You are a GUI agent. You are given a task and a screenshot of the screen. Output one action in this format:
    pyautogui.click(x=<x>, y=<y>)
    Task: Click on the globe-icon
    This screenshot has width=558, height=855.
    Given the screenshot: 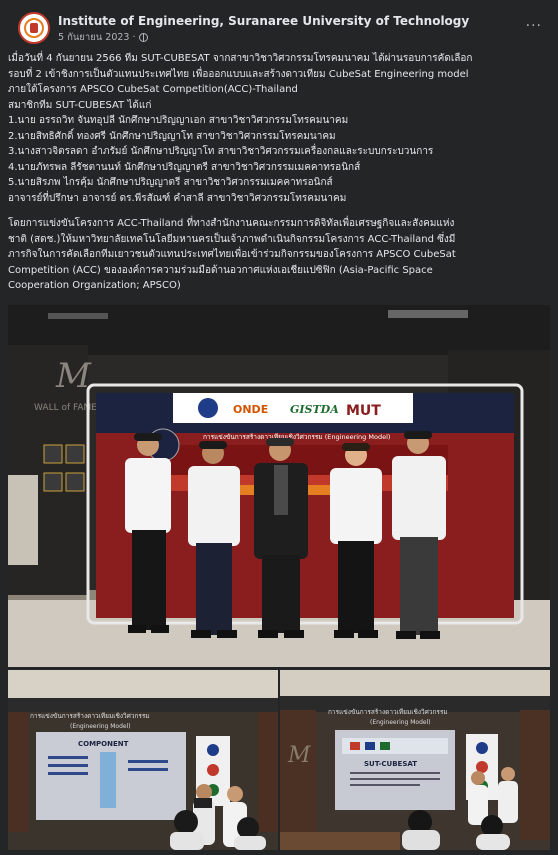 What is the action you would take?
    pyautogui.click(x=143, y=37)
    